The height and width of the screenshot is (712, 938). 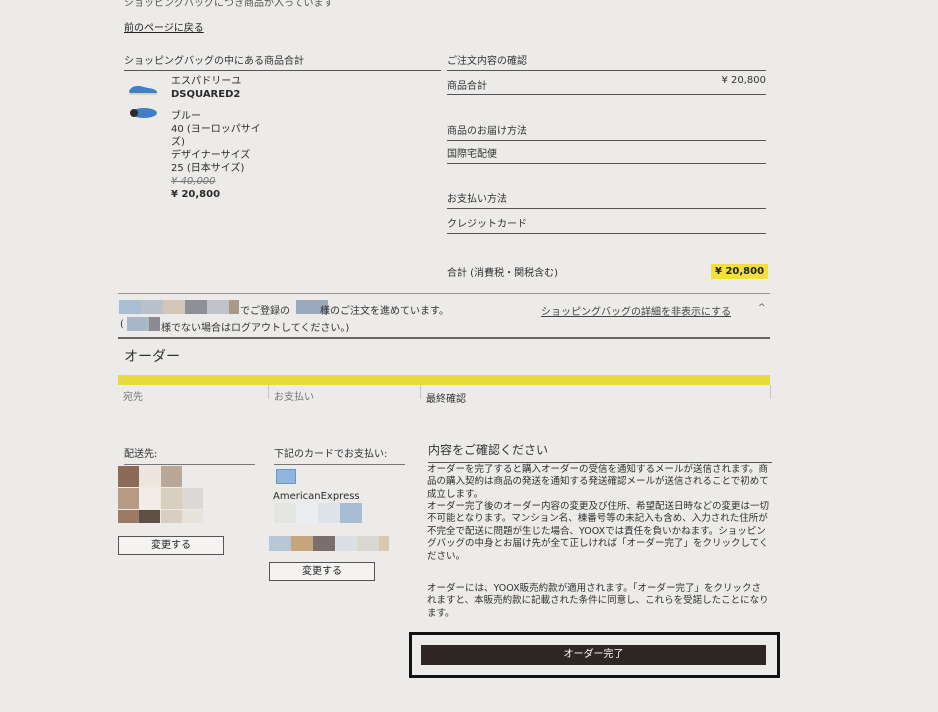 I want to click on divider, so click(x=444, y=293).